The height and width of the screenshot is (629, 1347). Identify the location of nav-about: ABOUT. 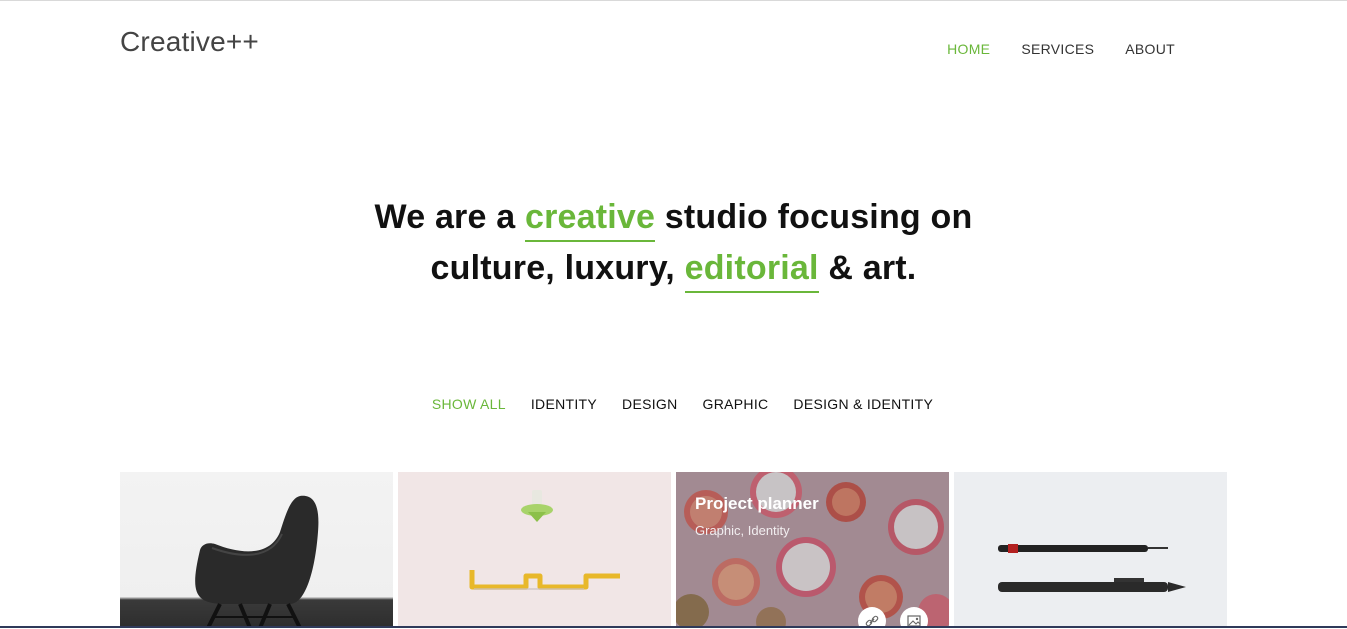
(1150, 49).